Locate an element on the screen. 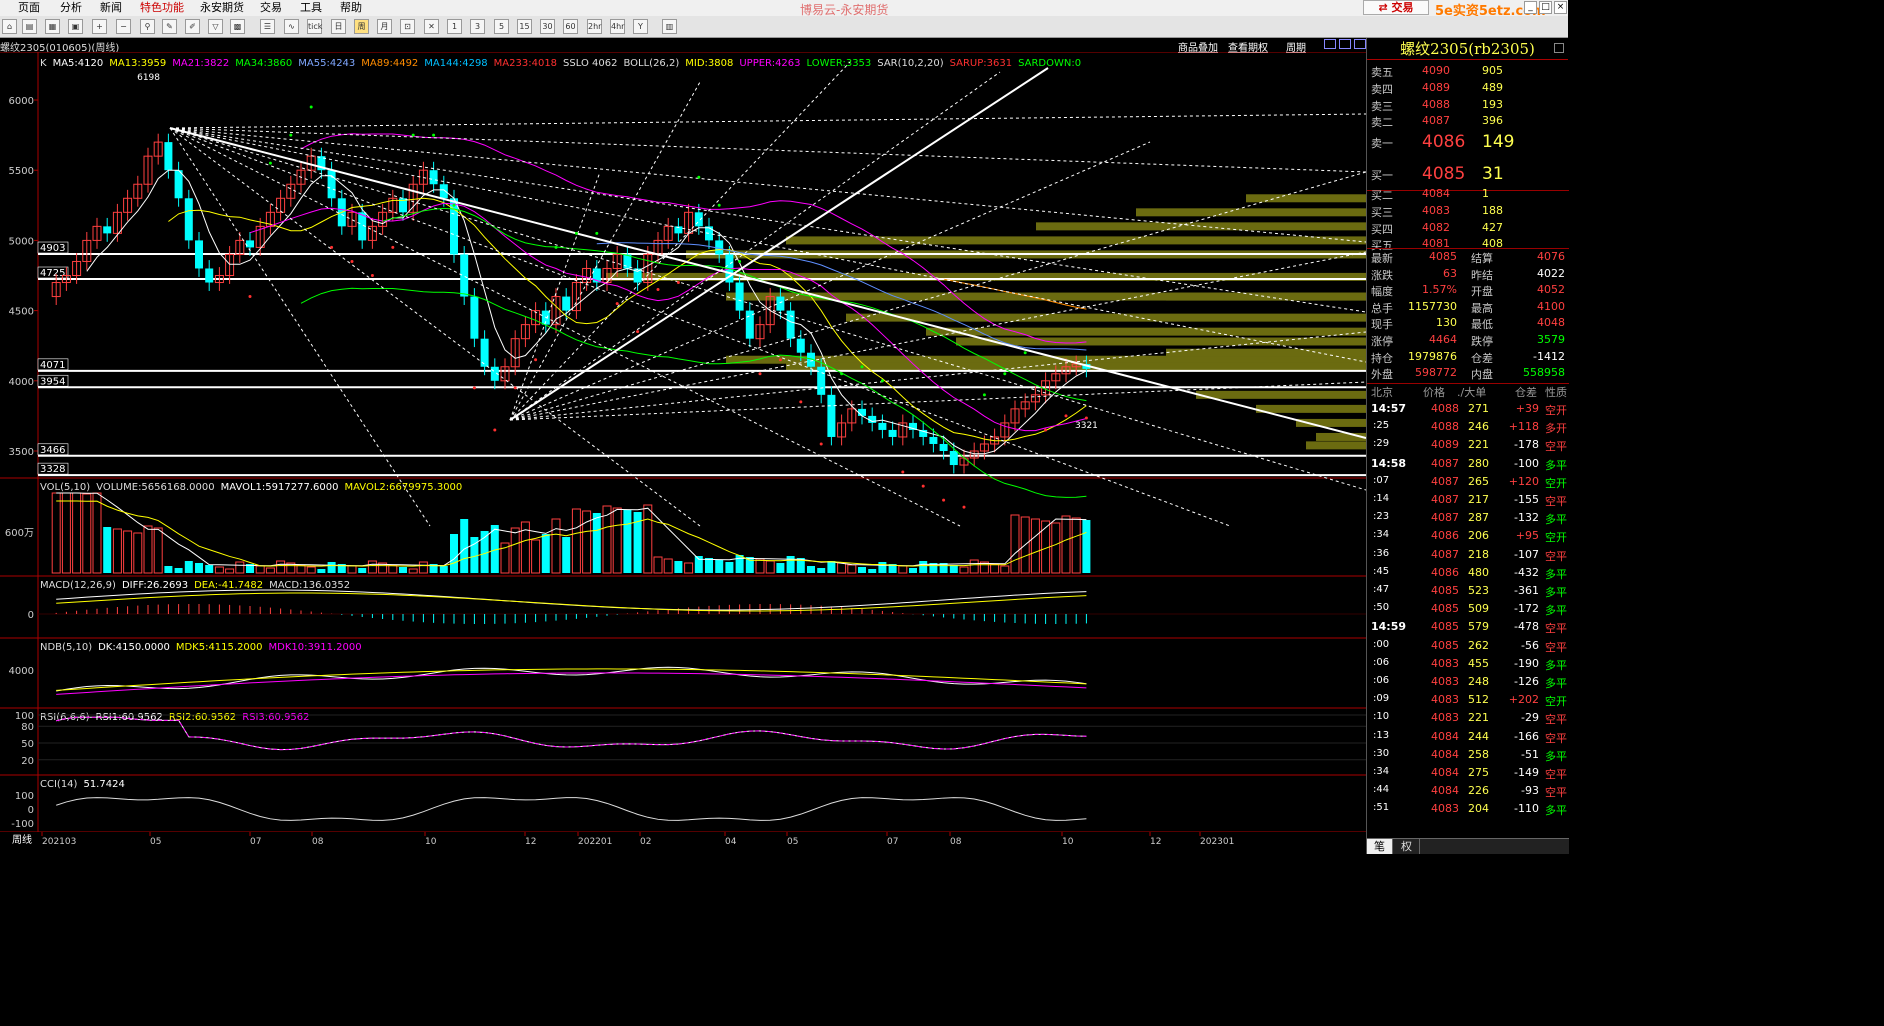 The height and width of the screenshot is (1026, 1884). zoom-in-icon: + is located at coordinates (99, 26).